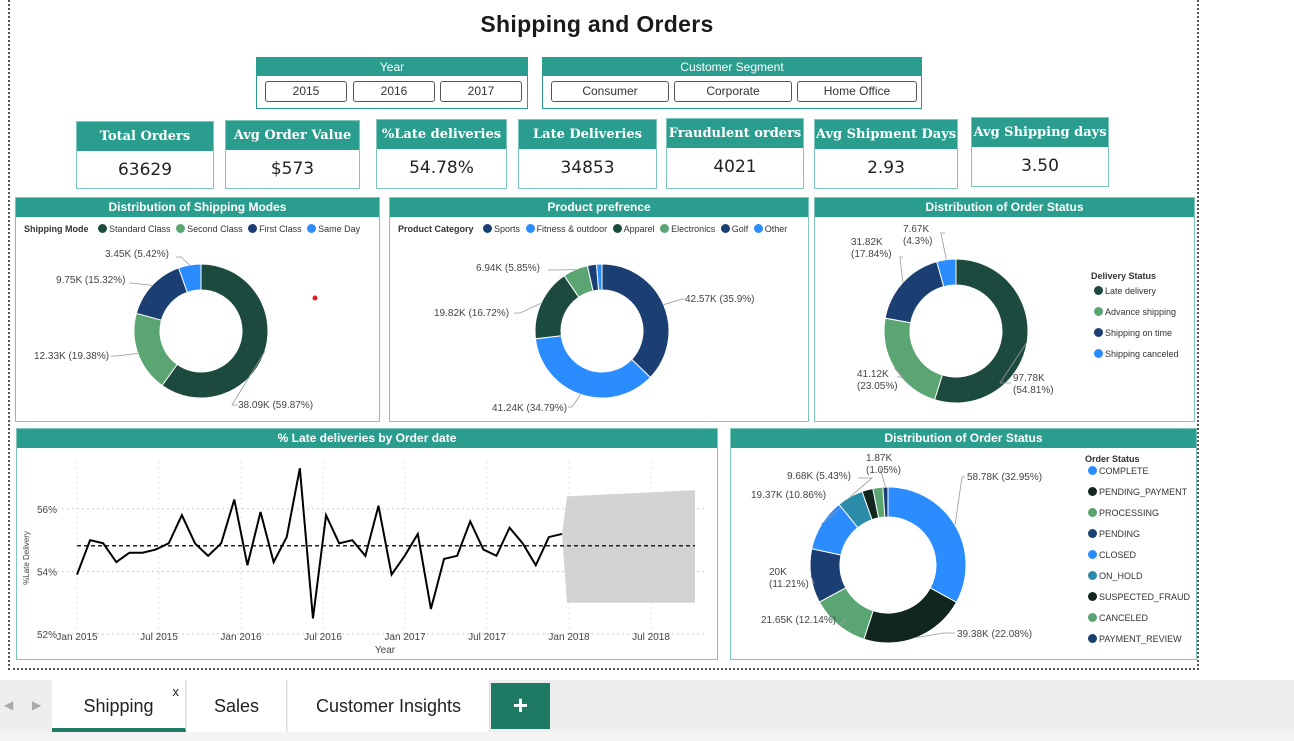  What do you see at coordinates (481, 91) in the screenshot?
I see `year-2017-button: 2017` at bounding box center [481, 91].